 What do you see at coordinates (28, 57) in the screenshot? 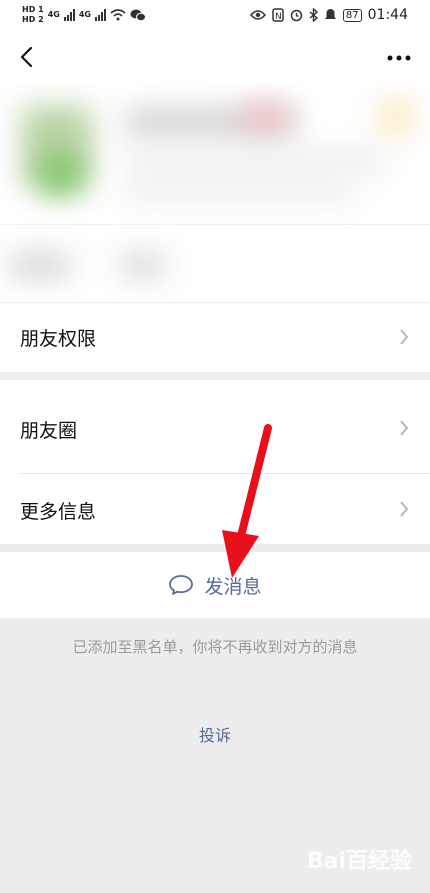
I see `back-arrow-icon` at bounding box center [28, 57].